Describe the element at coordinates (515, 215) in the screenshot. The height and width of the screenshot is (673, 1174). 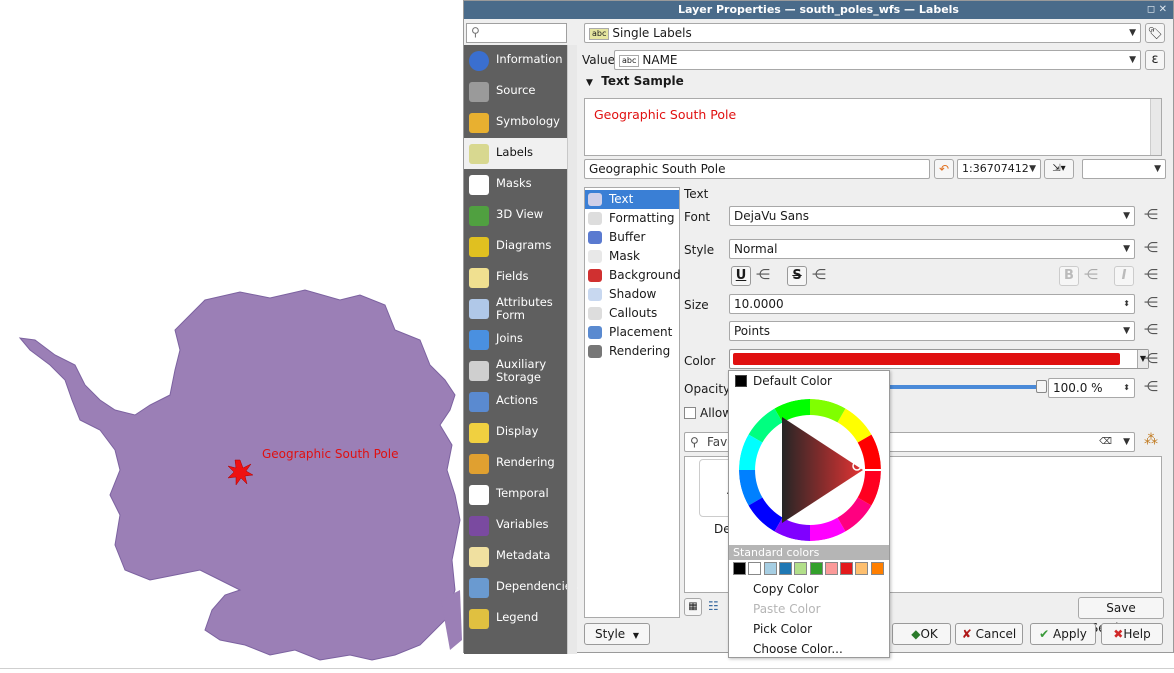
I see `sidebar-item-3d-view: 3D View` at that location.